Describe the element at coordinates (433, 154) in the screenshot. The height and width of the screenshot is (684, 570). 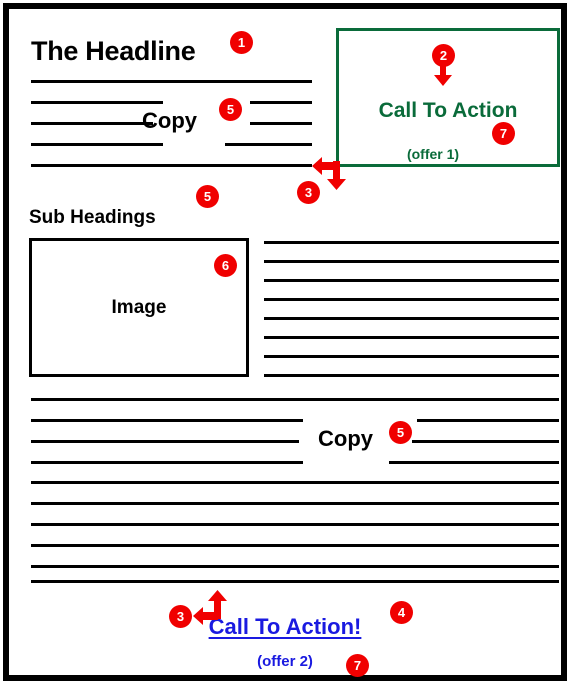
I see `primary-cta-offer: (offer 1)` at that location.